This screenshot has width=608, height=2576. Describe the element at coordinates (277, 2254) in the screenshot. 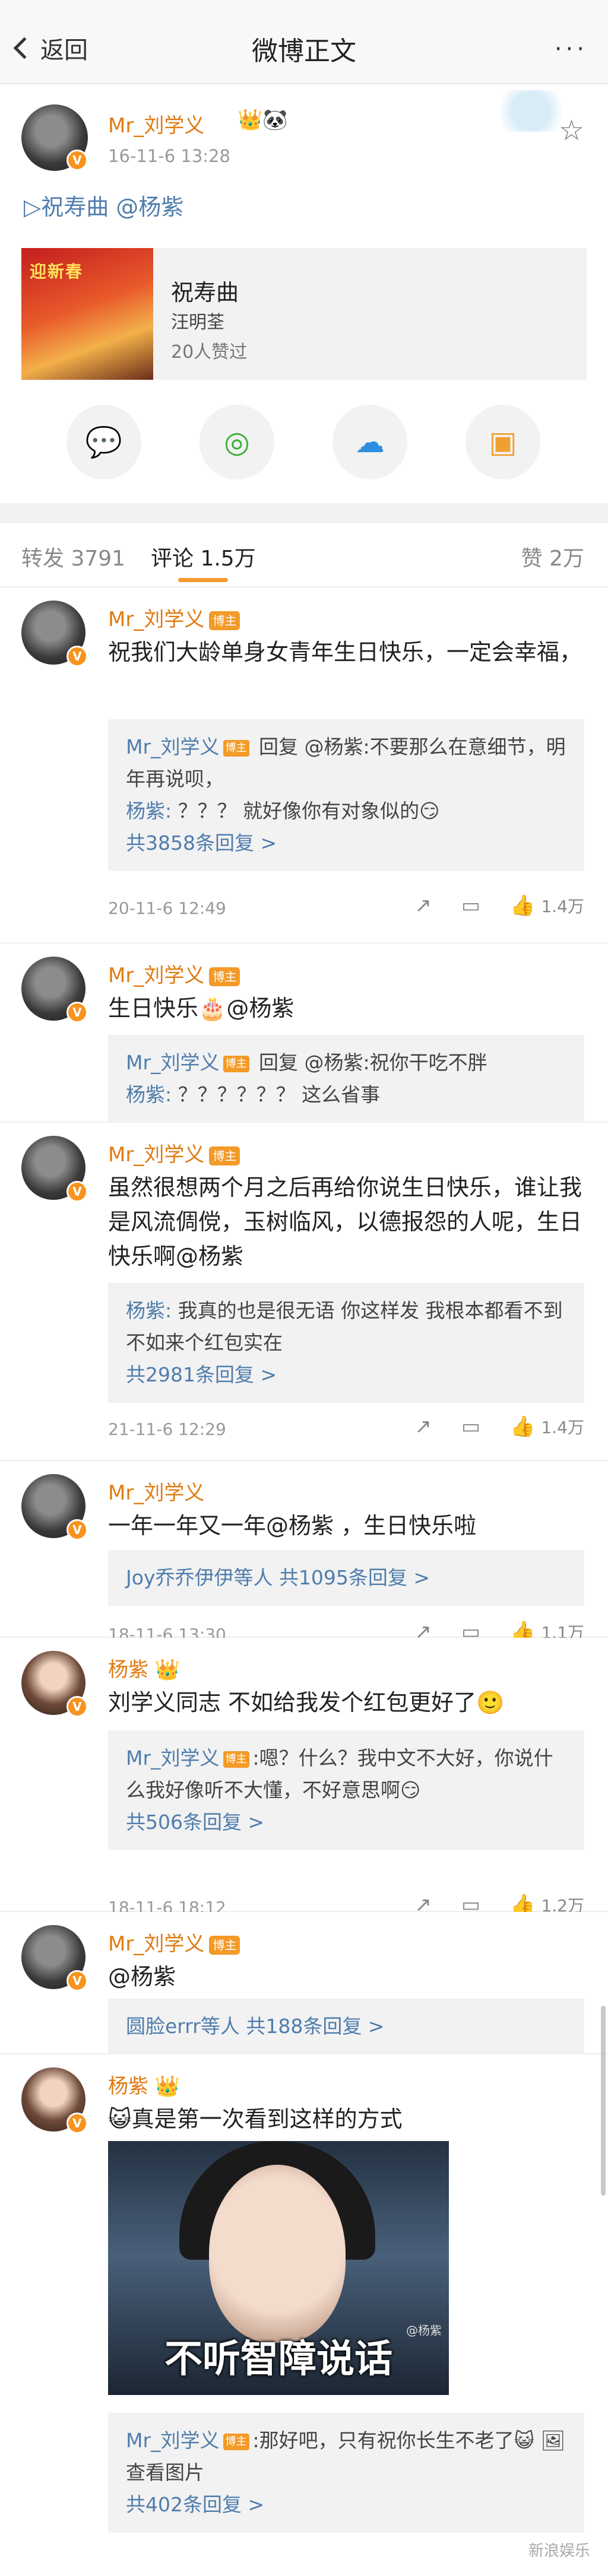

I see `meme-face` at that location.